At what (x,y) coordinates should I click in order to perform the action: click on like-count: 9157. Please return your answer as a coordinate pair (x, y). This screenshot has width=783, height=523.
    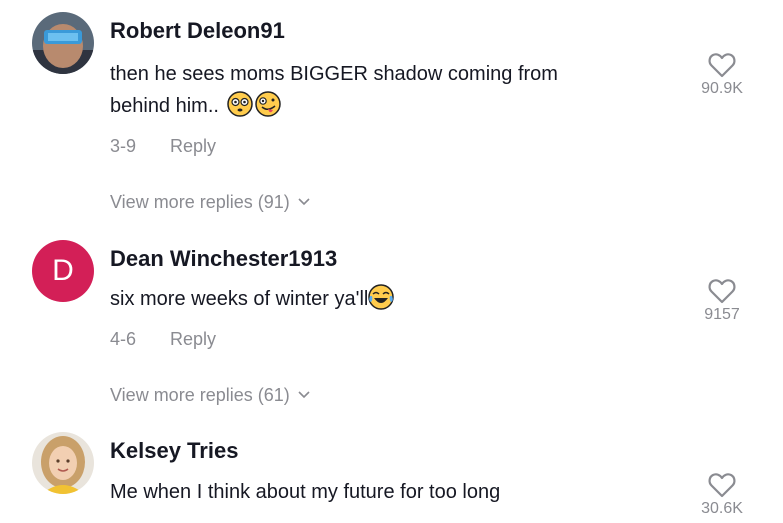
    Looking at the image, I should click on (722, 314).